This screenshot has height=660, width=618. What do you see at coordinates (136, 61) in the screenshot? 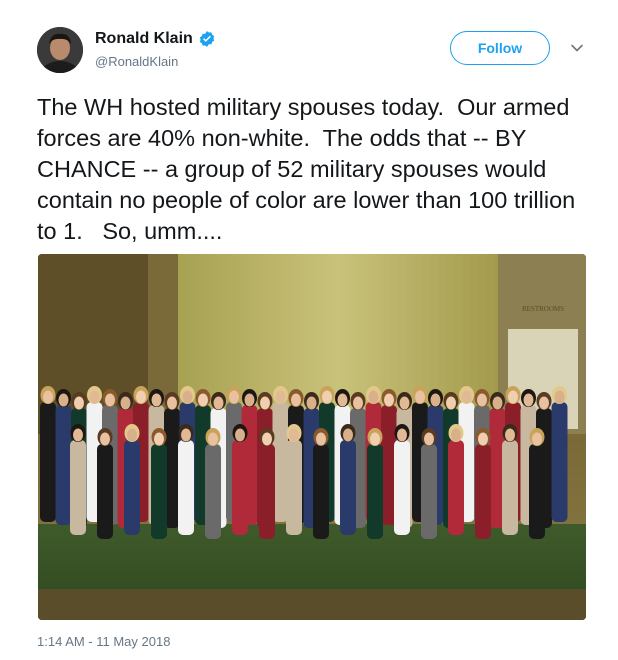
I see `author-handle: @RonaldKlain` at bounding box center [136, 61].